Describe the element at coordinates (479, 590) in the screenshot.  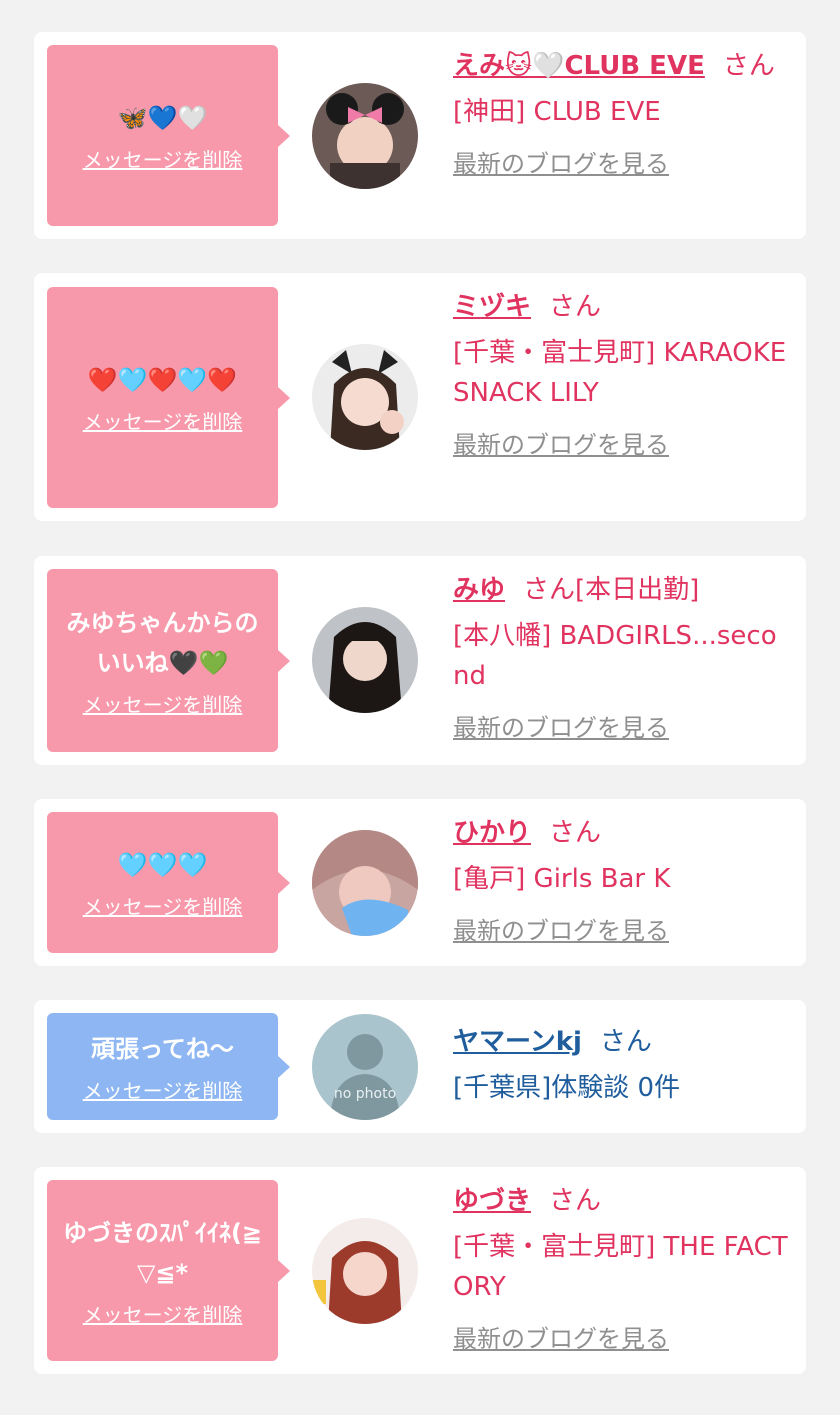
I see `user-name-link: みゆ` at that location.